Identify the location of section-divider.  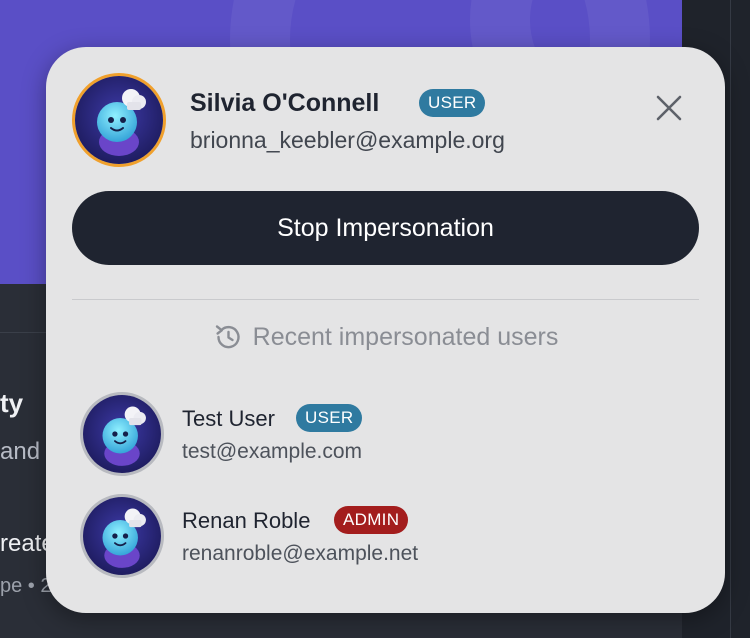
(385, 299).